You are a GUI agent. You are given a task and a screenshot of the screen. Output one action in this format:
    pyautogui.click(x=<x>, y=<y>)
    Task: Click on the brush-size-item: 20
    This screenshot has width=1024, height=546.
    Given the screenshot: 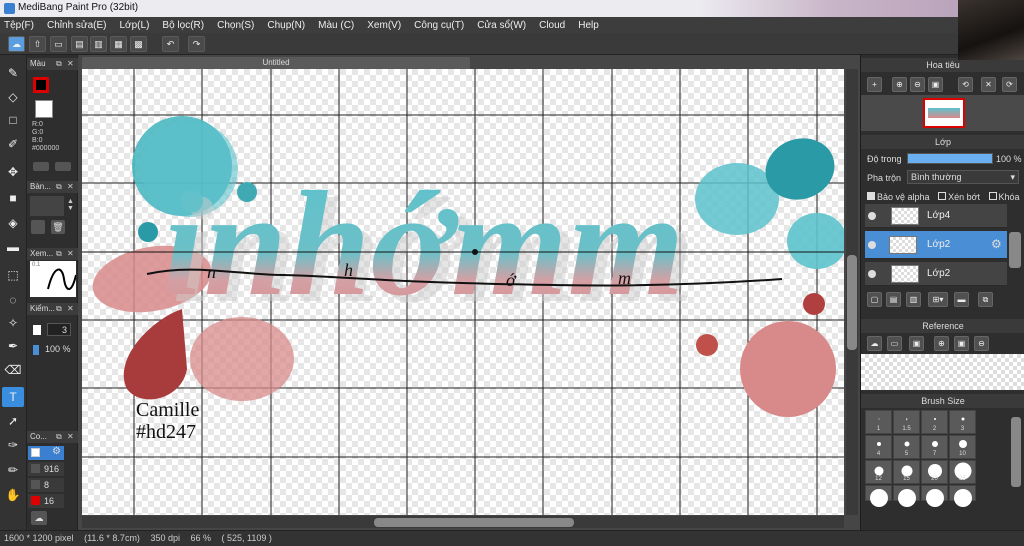 What is the action you would take?
    pyautogui.click(x=934, y=472)
    